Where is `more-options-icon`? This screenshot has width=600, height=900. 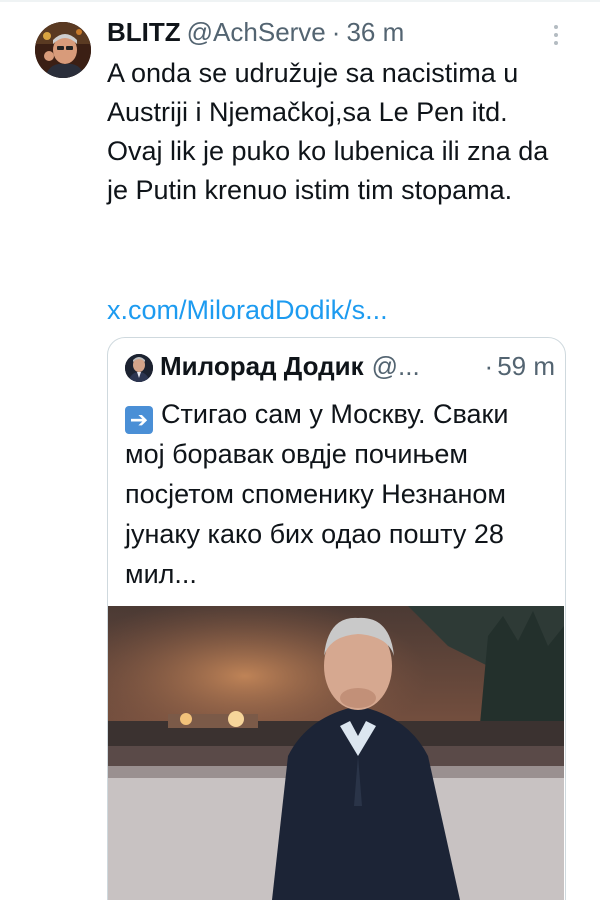 more-options-icon is located at coordinates (556, 35).